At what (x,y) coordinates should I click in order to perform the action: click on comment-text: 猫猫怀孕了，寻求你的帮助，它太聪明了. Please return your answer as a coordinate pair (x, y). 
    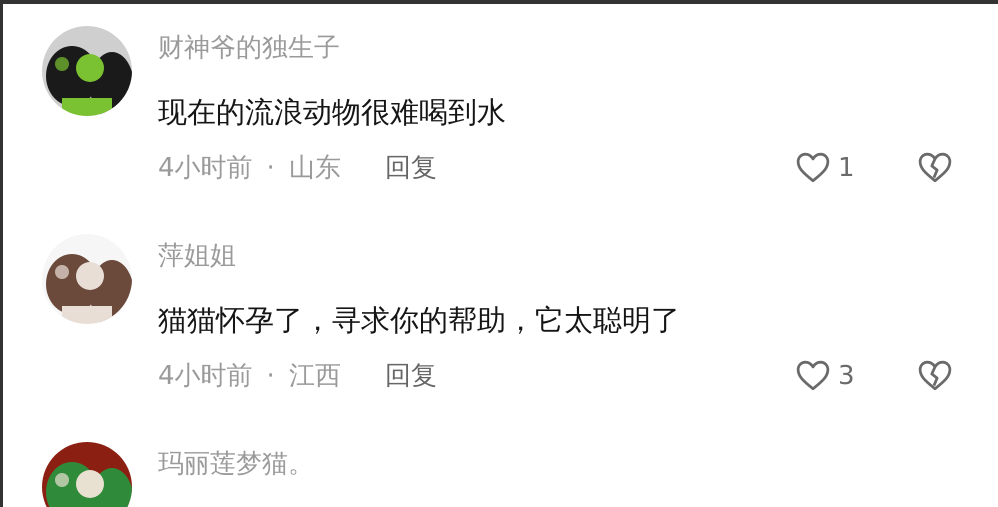
    Looking at the image, I should click on (419, 320).